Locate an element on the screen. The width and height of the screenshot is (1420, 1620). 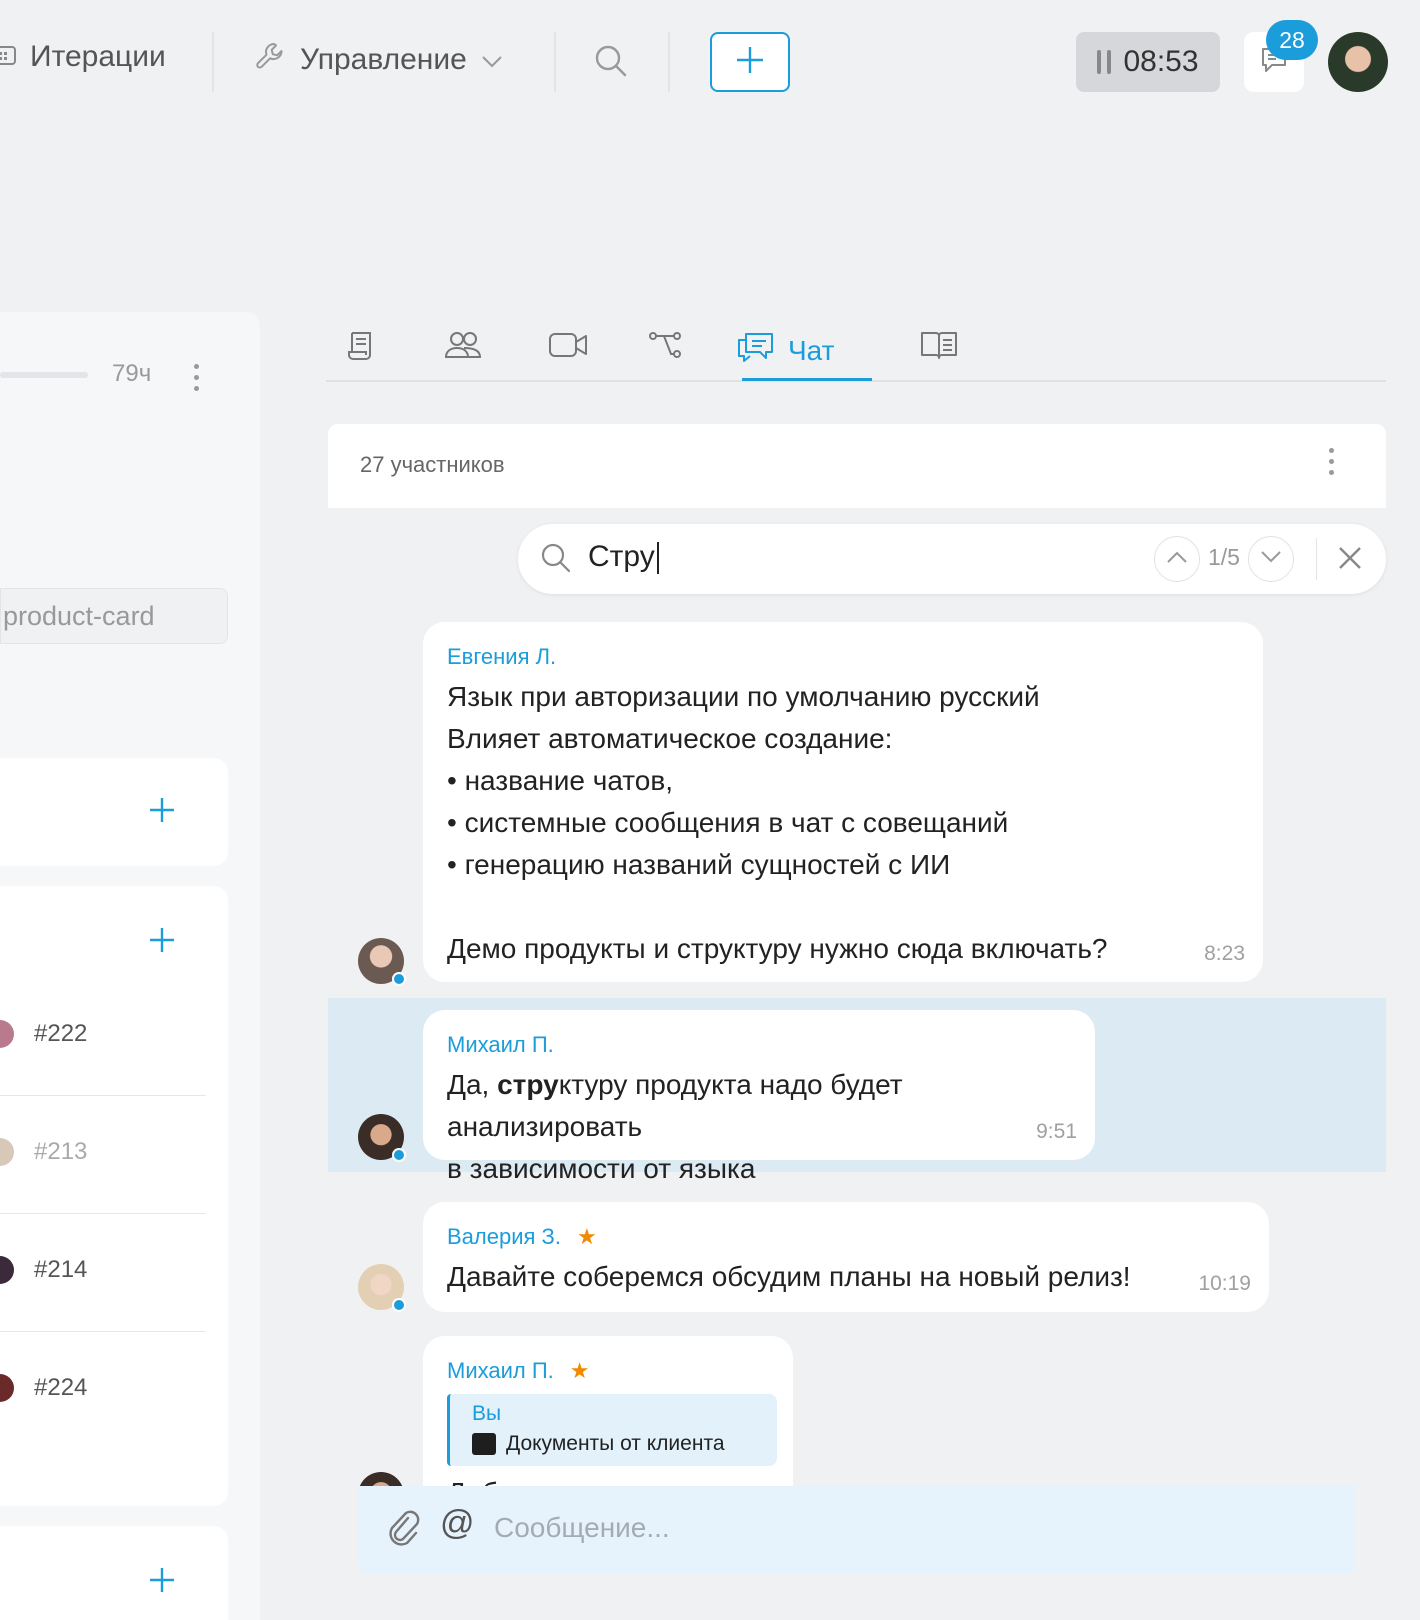
tab-description is located at coordinates (361, 349).